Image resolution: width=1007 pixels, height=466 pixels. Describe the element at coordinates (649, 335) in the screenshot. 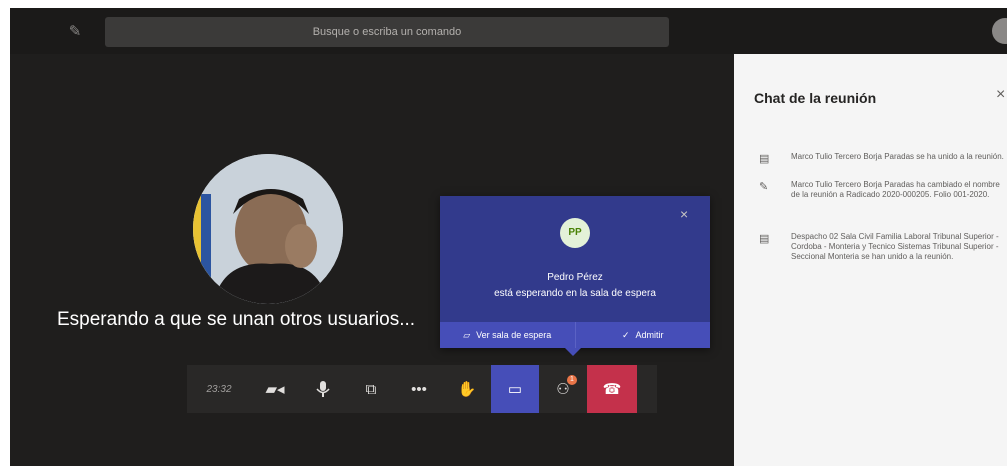

I see `admit-label: Admitir` at that location.